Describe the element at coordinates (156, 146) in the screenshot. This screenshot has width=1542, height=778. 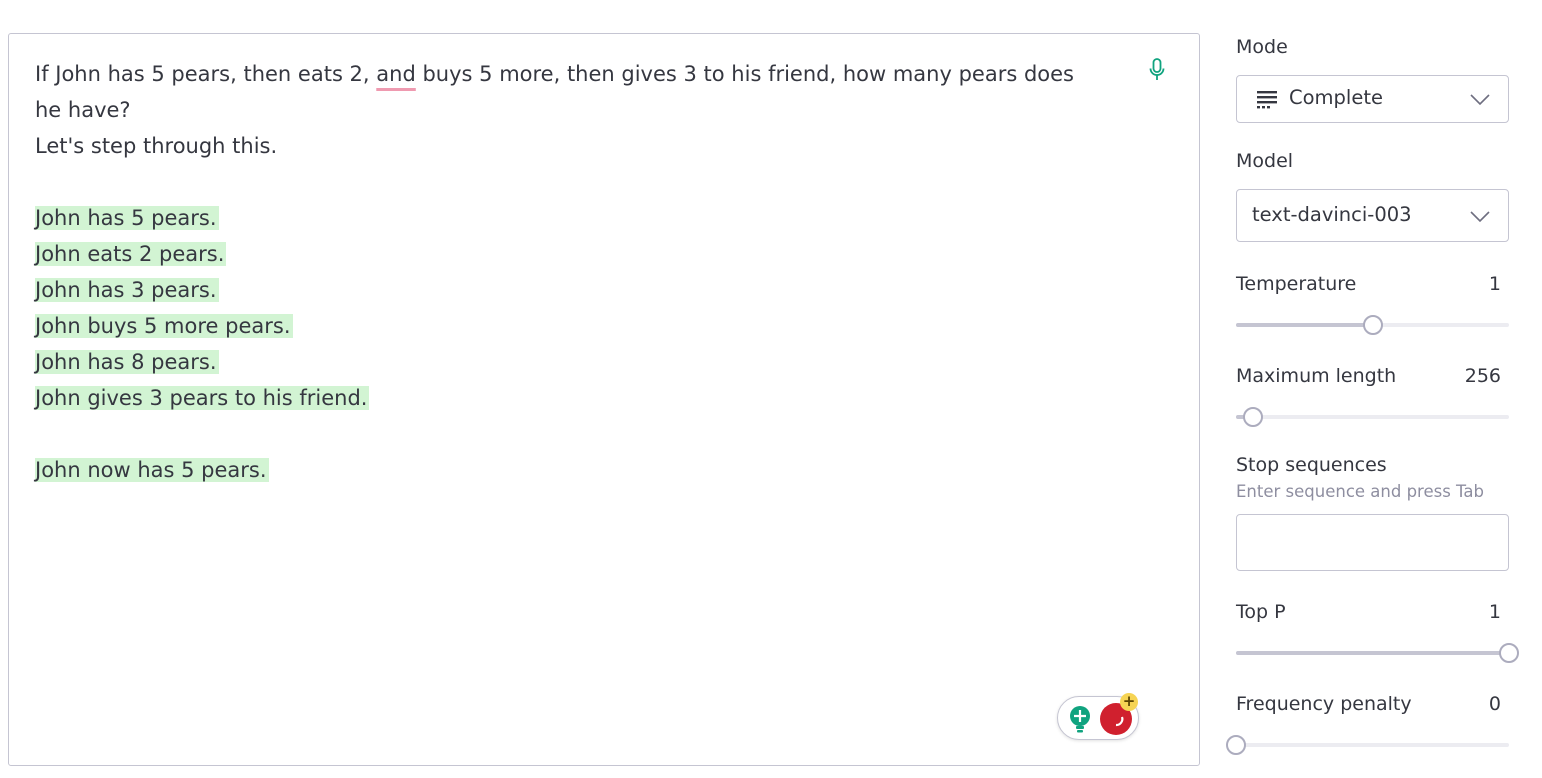
I see `prompt-line-3: Let's step through this.` at that location.